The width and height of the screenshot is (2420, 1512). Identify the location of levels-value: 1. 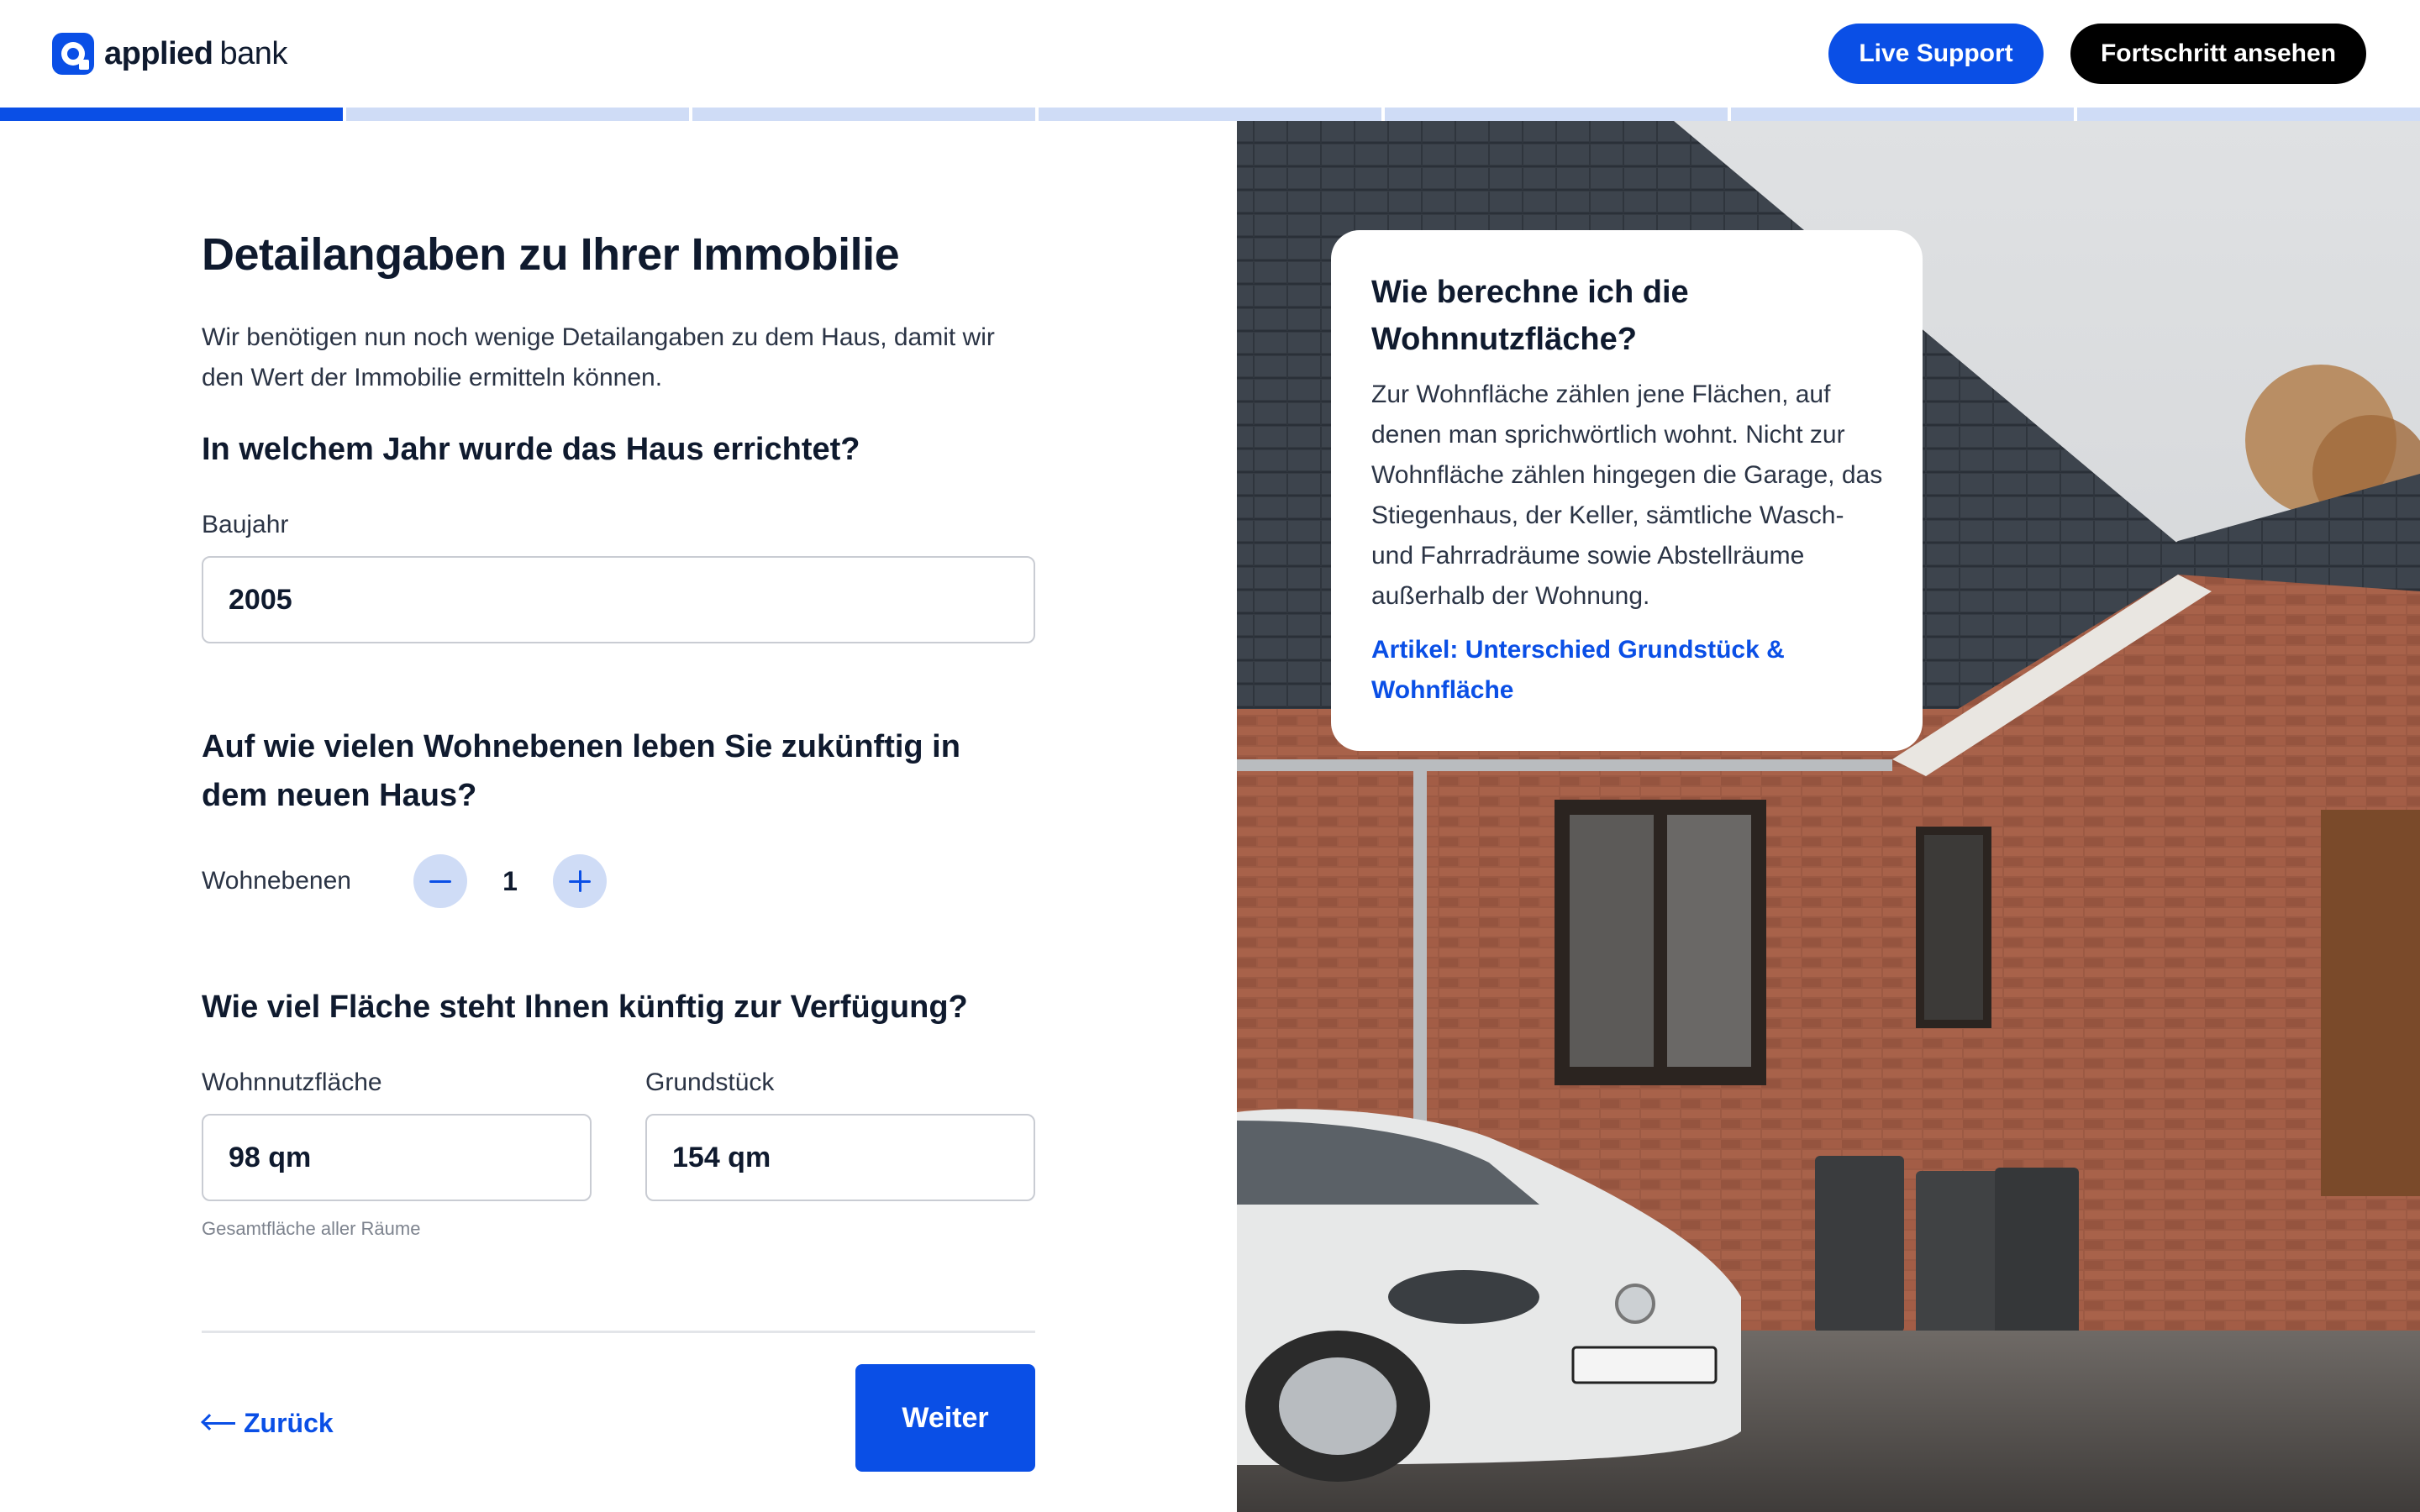
(510, 880).